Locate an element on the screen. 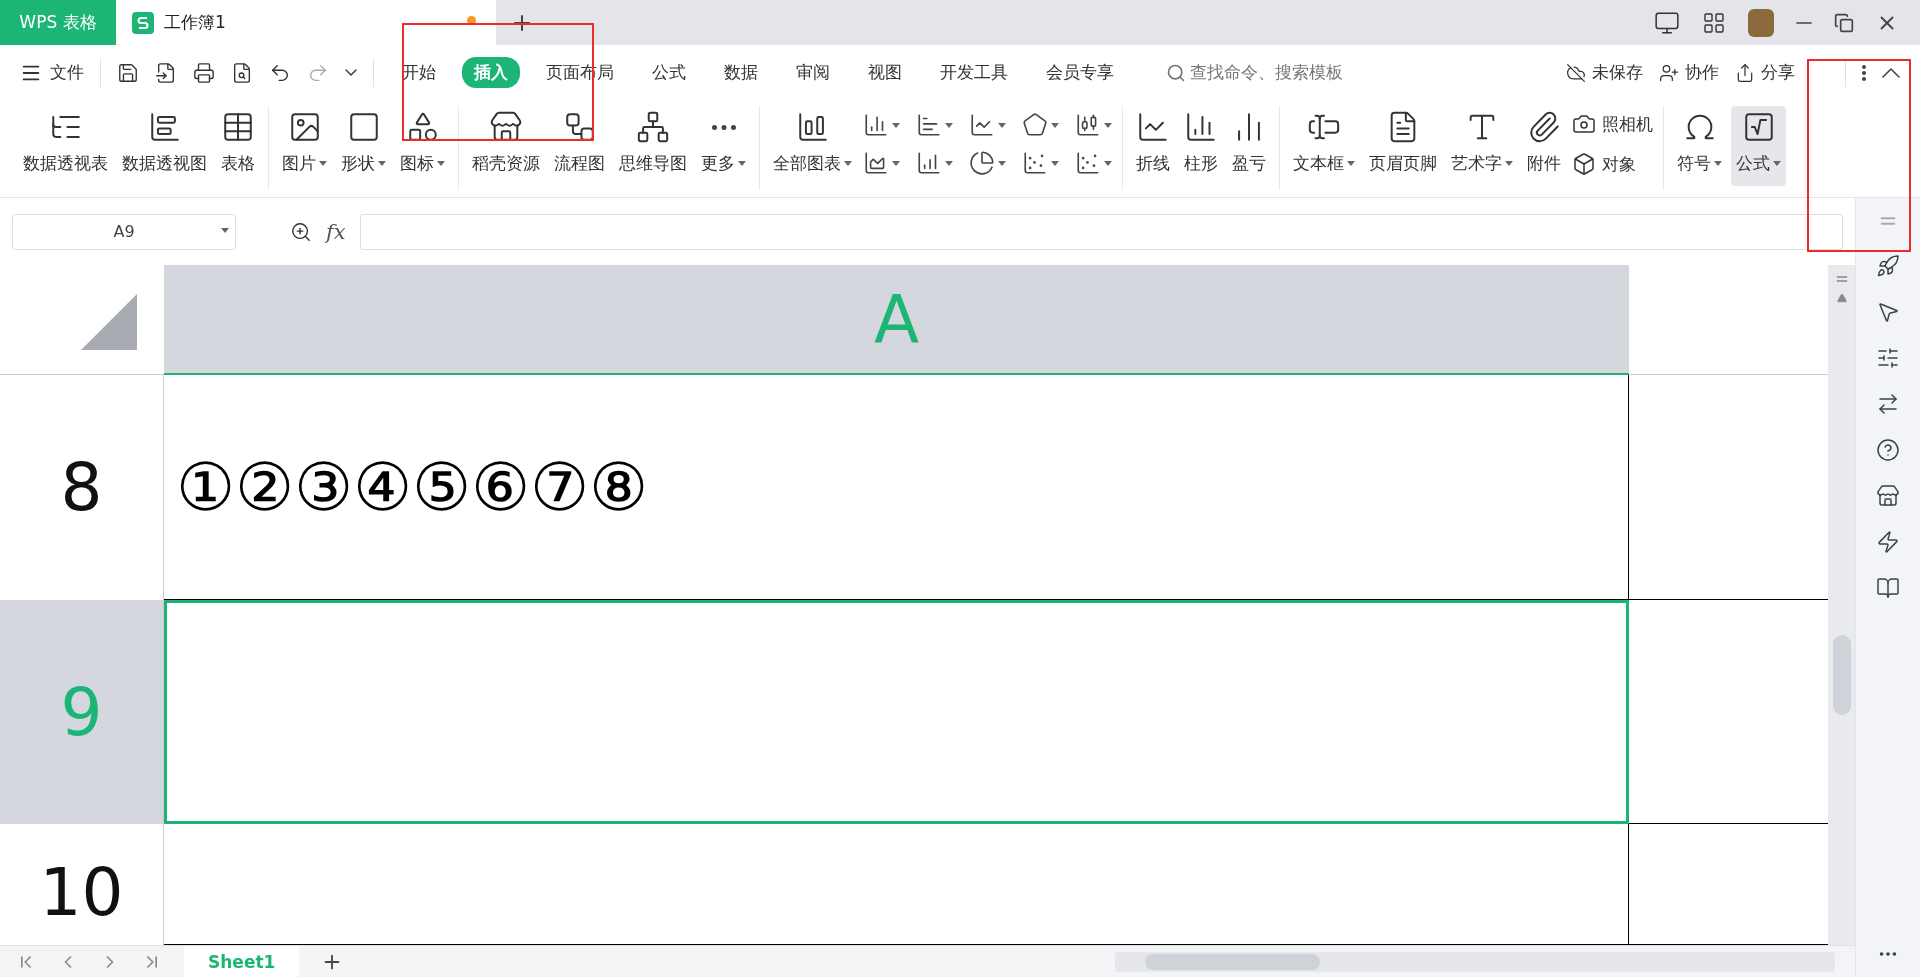 The width and height of the screenshot is (1920, 977). store-icon is located at coordinates (1888, 496).